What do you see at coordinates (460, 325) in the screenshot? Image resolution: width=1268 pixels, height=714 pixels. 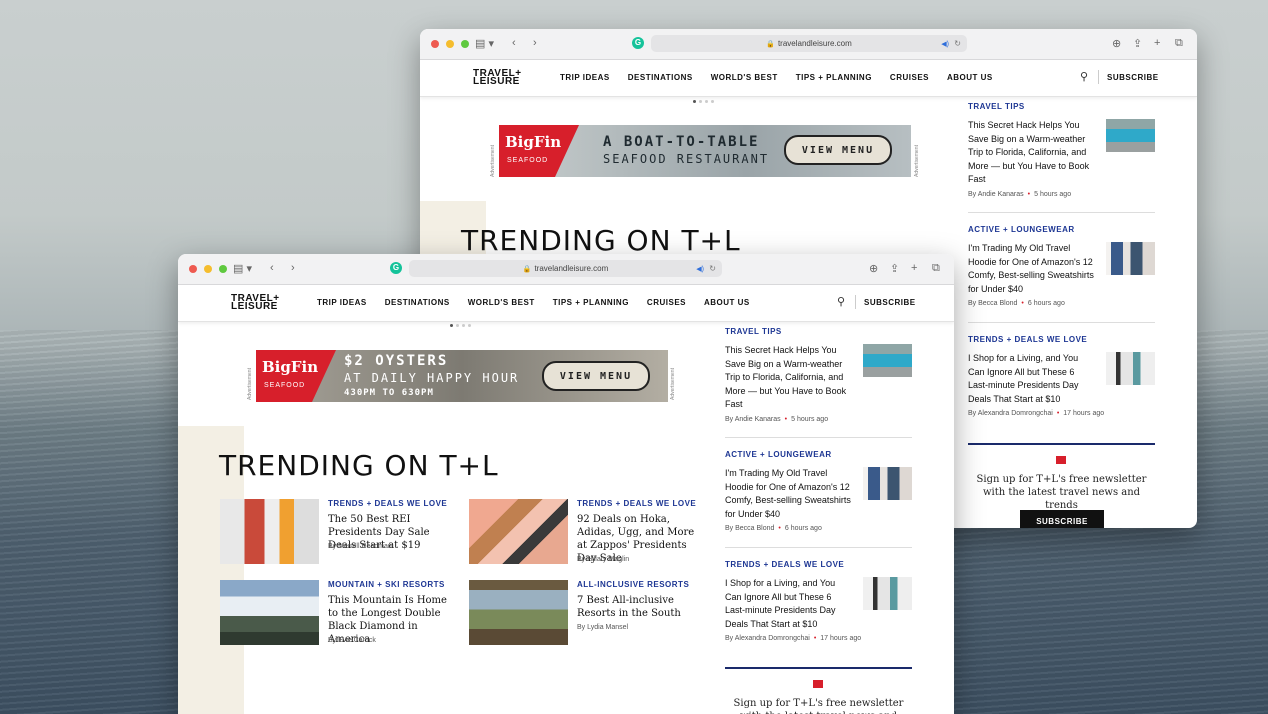 I see `carousel-dots` at bounding box center [460, 325].